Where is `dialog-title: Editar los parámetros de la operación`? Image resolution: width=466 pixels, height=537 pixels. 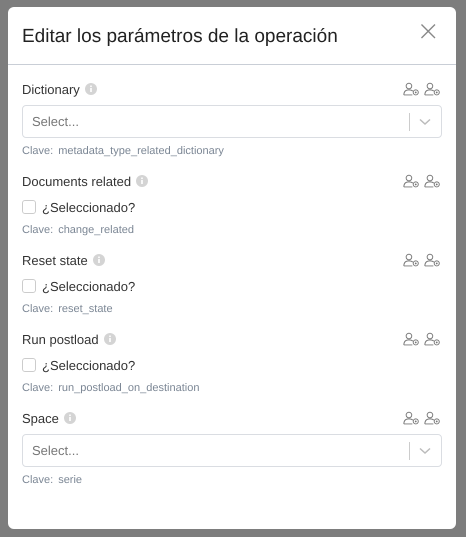
dialog-title: Editar los parámetros de la operación is located at coordinates (180, 36).